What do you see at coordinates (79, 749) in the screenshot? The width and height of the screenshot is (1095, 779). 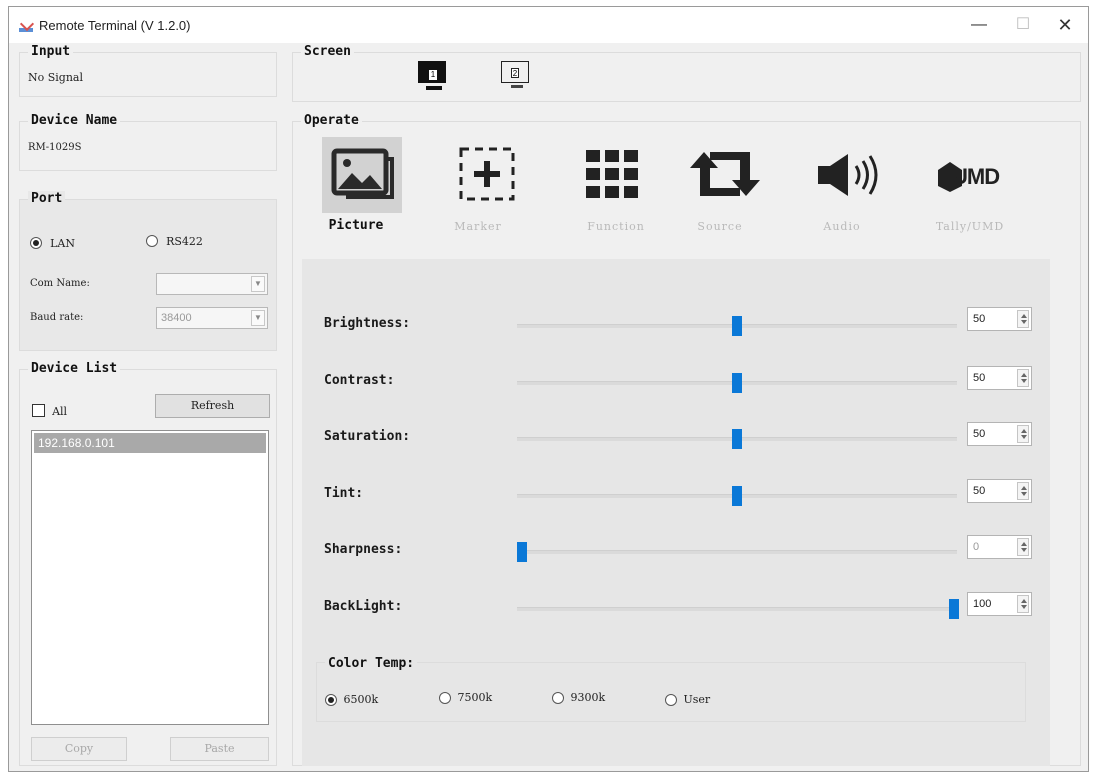 I see `copy-button: Copy` at bounding box center [79, 749].